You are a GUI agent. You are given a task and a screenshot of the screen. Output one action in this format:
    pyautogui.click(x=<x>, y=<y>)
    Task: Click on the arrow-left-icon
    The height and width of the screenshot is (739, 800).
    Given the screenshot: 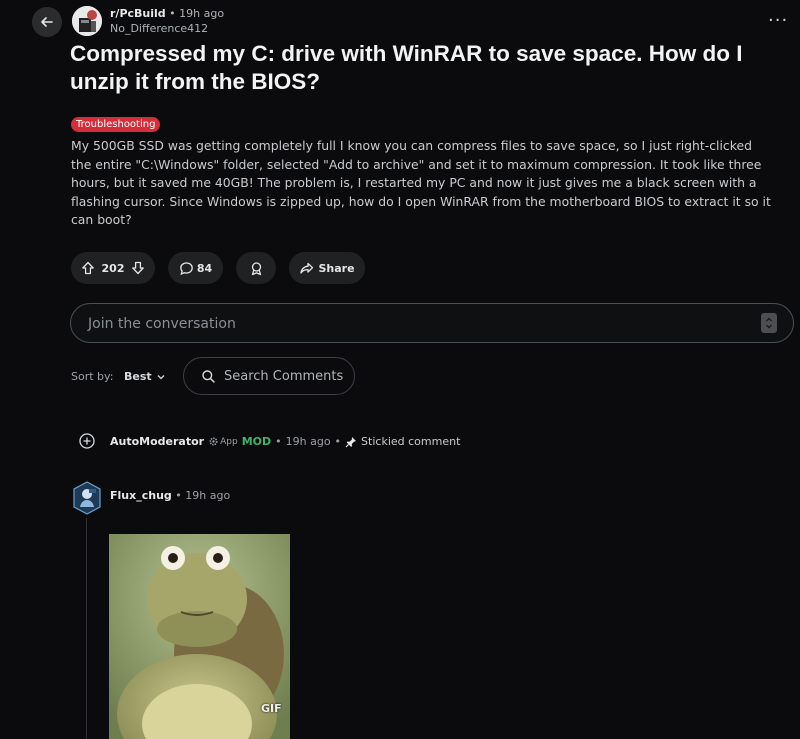 What is the action you would take?
    pyautogui.click(x=47, y=22)
    